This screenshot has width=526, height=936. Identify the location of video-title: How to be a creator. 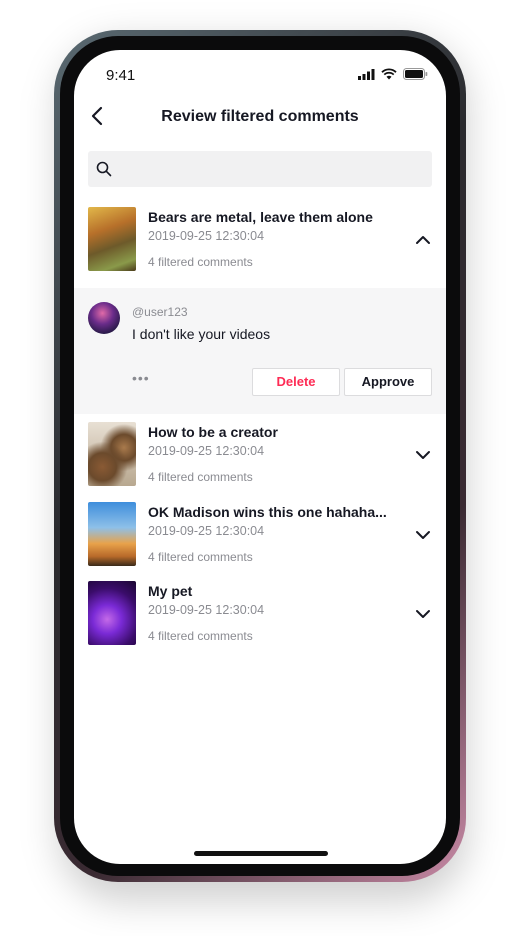
(213, 432).